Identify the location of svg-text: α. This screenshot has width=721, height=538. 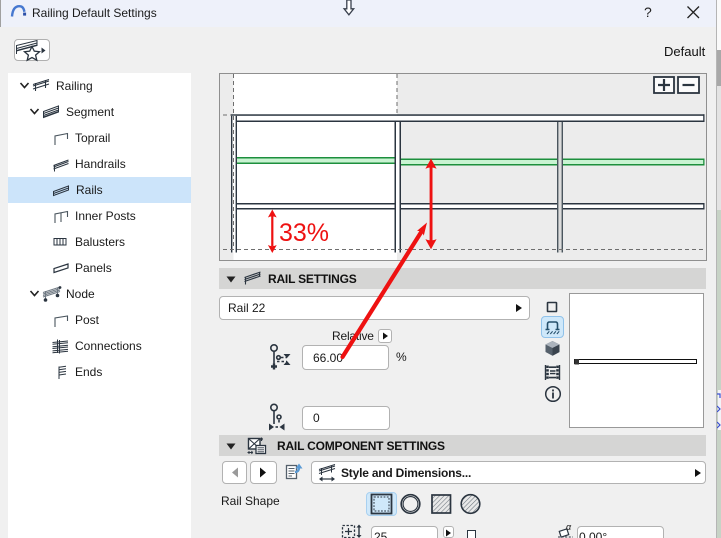
(569, 527).